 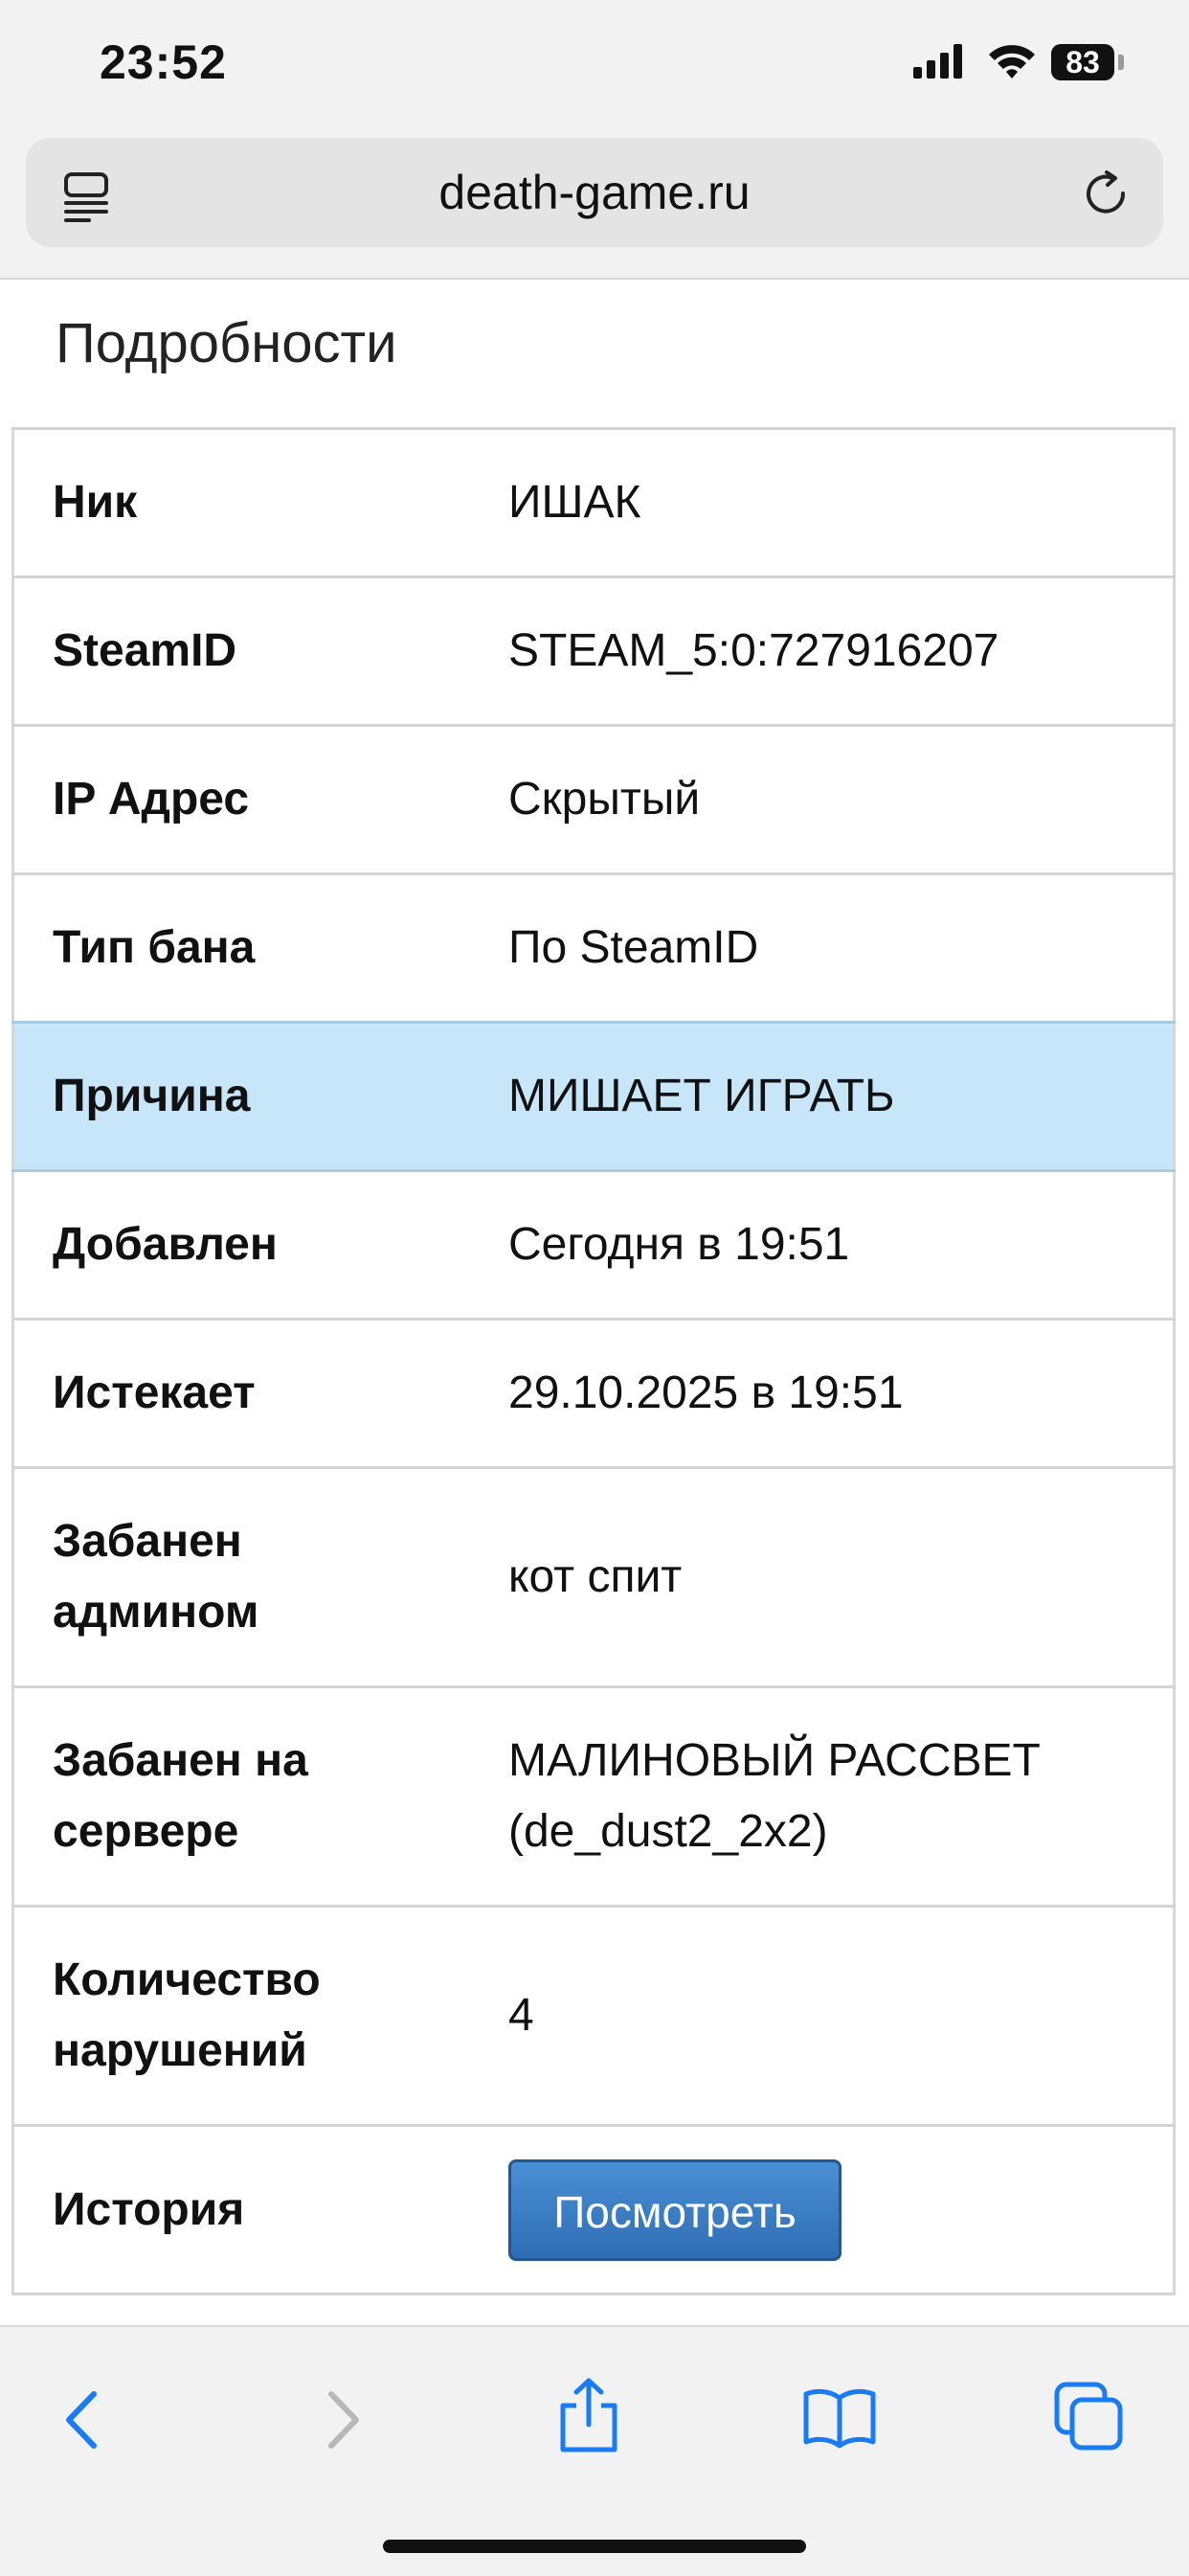 What do you see at coordinates (668, 1831) in the screenshot?
I see `row-value-line: (de_dust2_2x2)` at bounding box center [668, 1831].